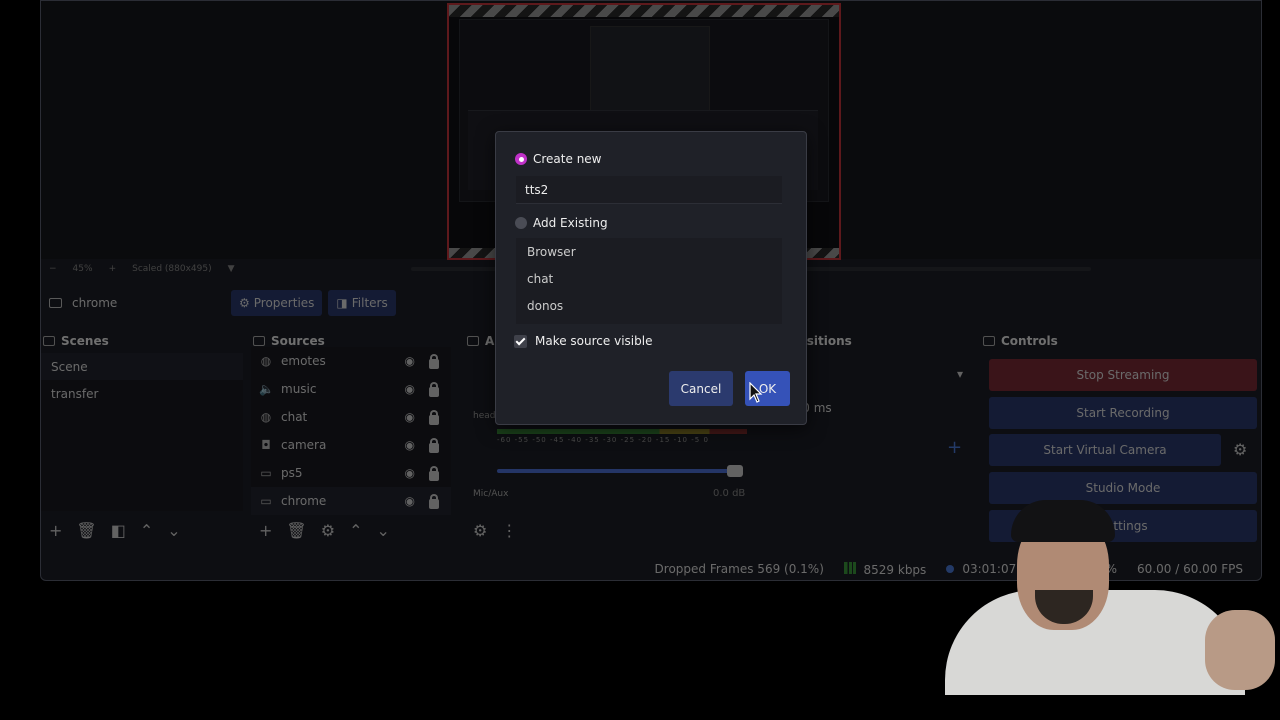 Image resolution: width=1280 pixels, height=720 pixels. I want to click on source-name: ps5, so click(292, 473).